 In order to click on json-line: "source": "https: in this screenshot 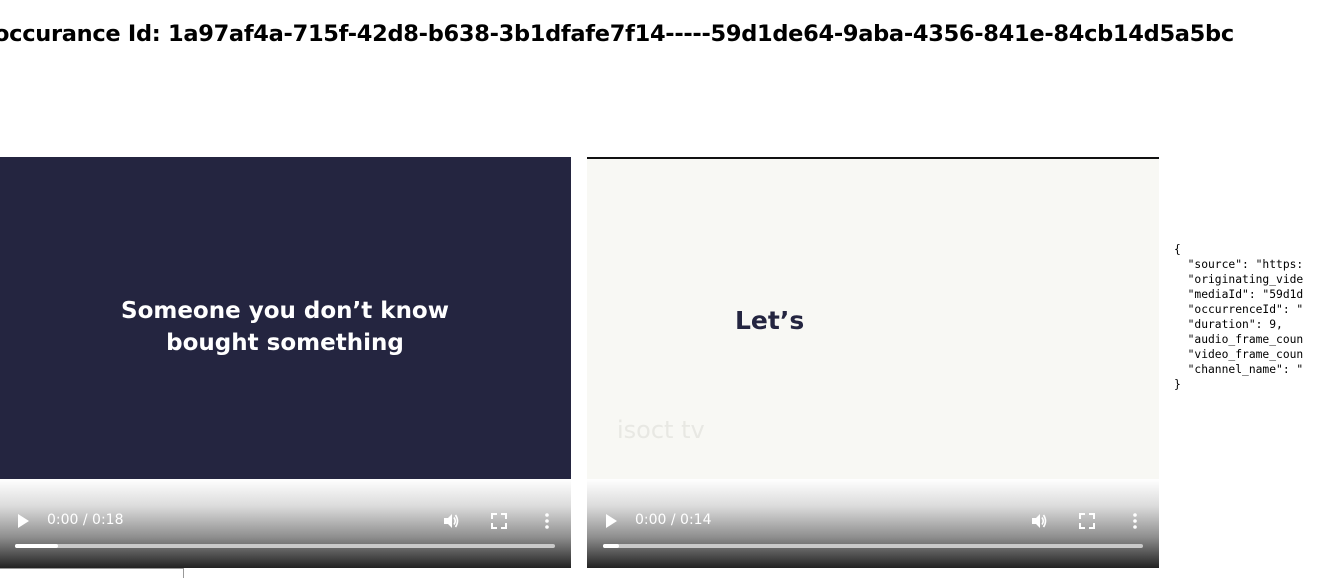, I will do `click(1239, 264)`.